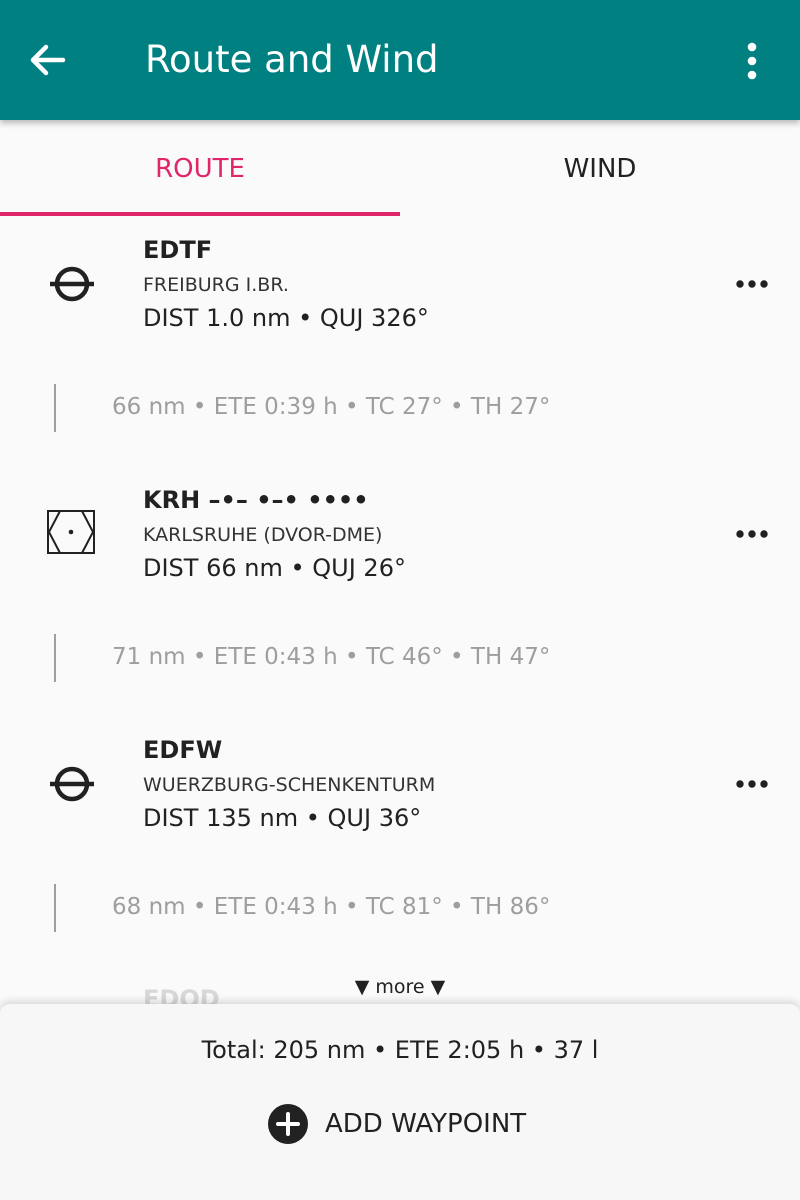 The height and width of the screenshot is (1200, 800). I want to click on more-vertical-icon, so click(752, 62).